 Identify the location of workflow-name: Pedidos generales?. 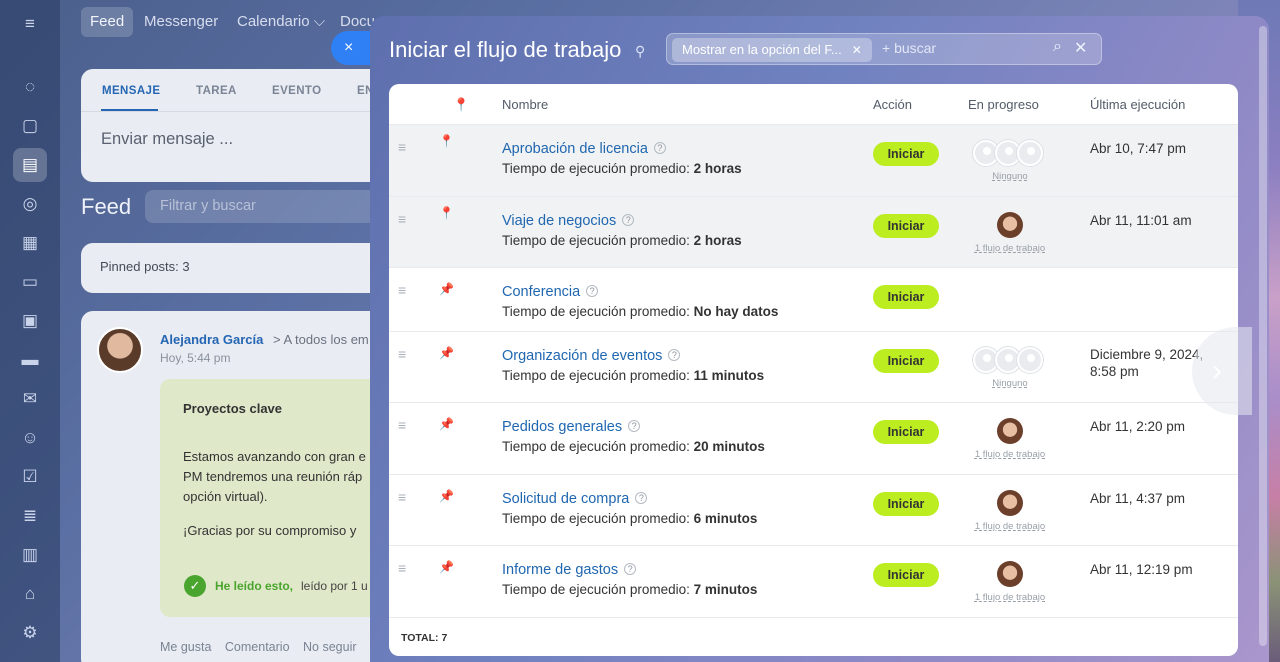
(571, 427).